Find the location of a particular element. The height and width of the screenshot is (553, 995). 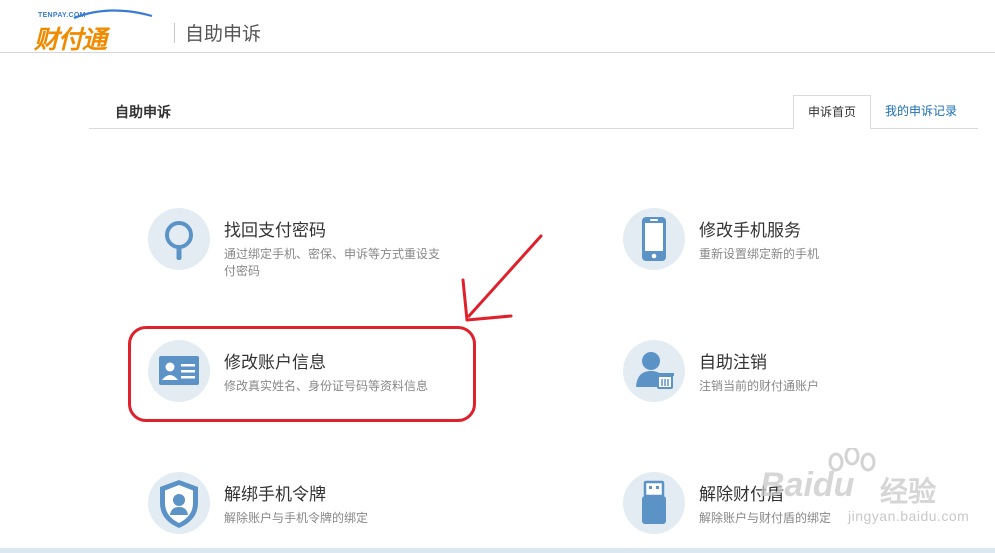

header-divider is located at coordinates (174, 33).